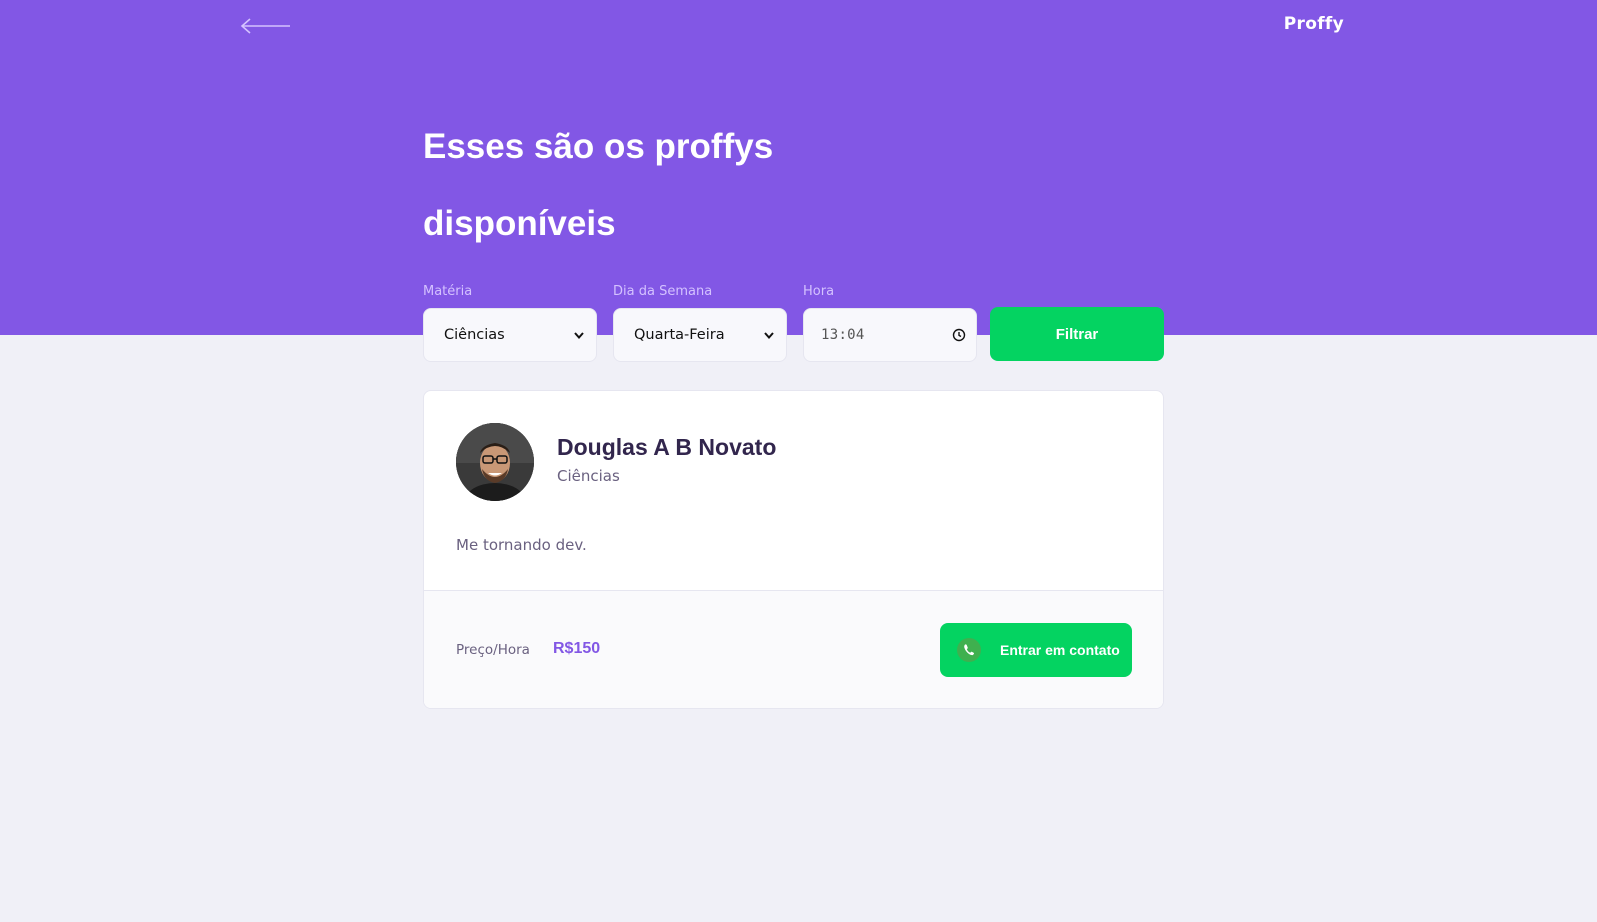 This screenshot has height=922, width=1597. I want to click on weekday-select: Quarta-Feira, so click(700, 335).